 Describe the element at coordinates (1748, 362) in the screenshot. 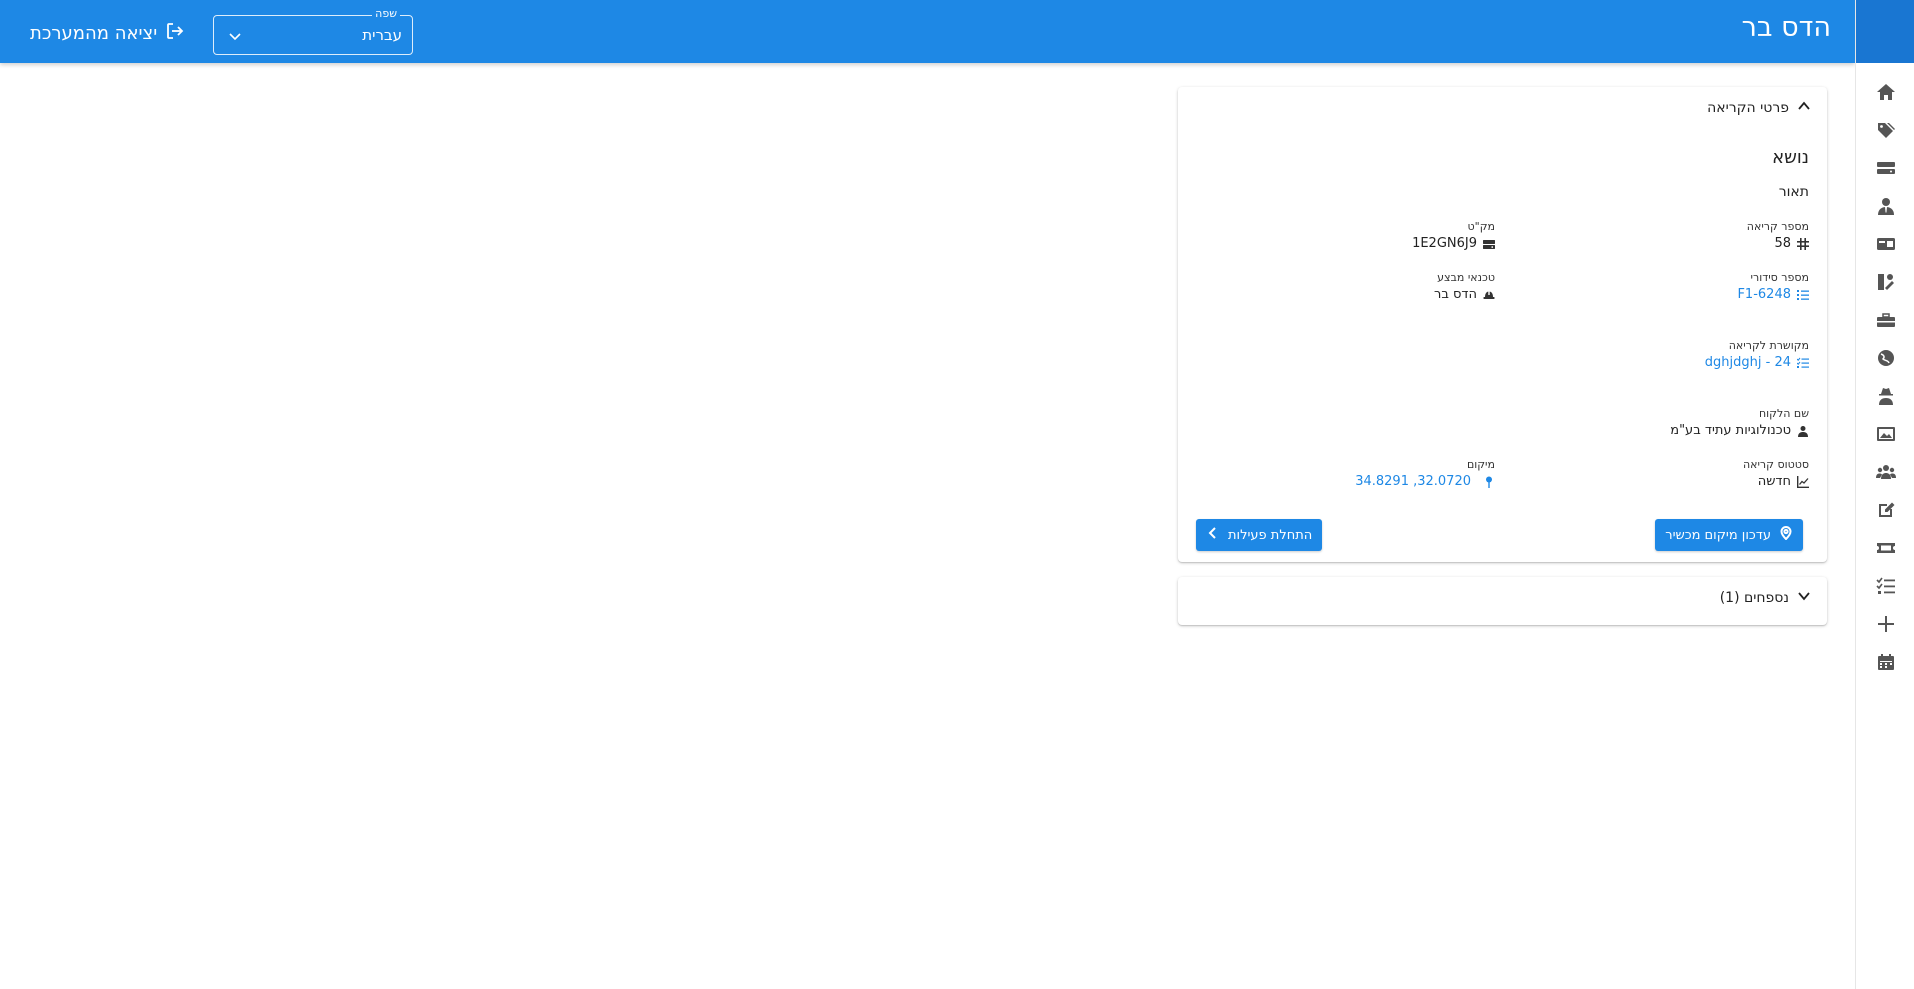

I see `related-call-link: 24 - dghjdghj` at that location.